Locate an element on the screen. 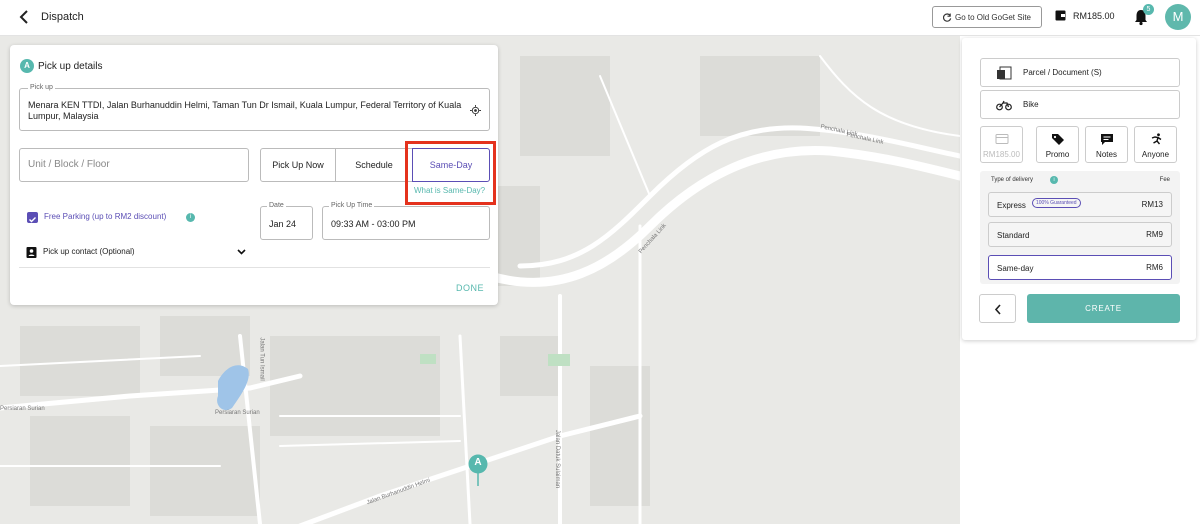 The width and height of the screenshot is (1200, 524). free-parking-checkbox is located at coordinates (32, 217).